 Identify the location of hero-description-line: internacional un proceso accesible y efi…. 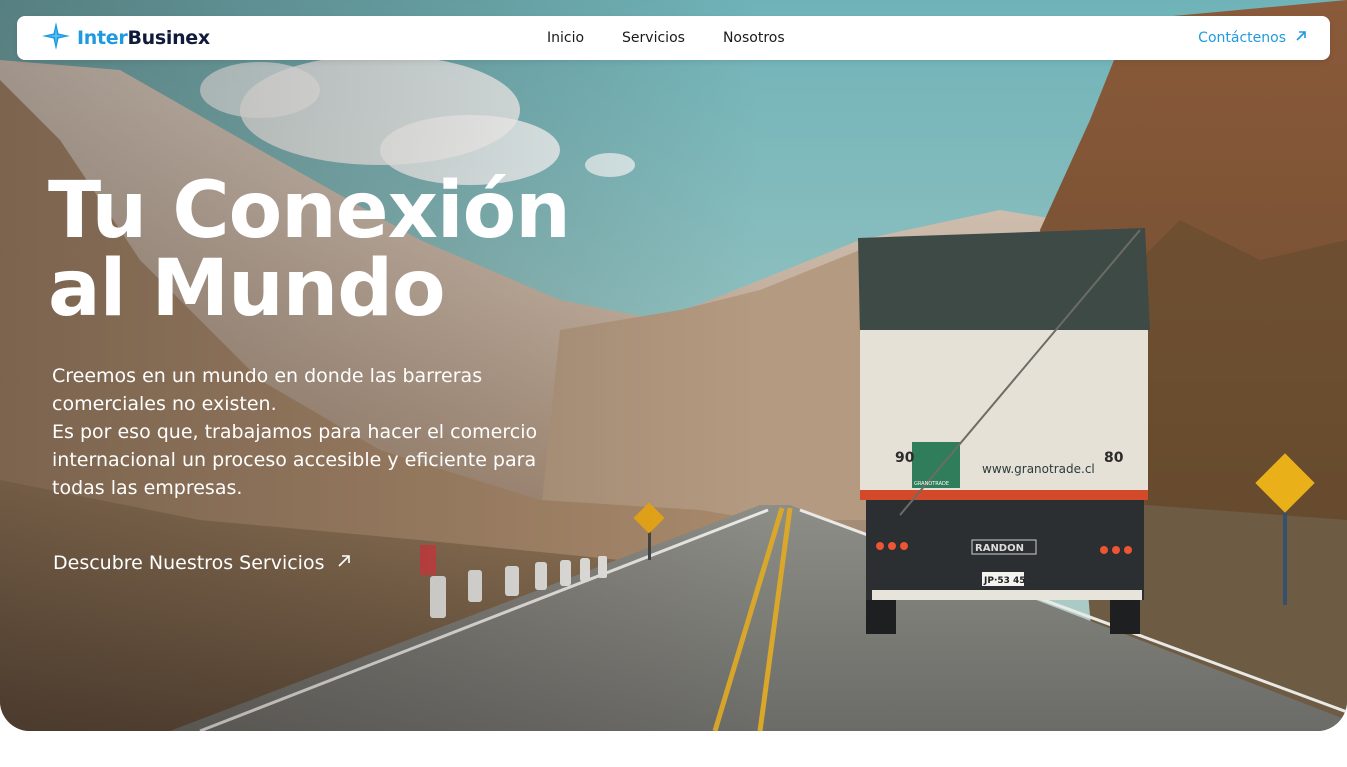
(294, 460).